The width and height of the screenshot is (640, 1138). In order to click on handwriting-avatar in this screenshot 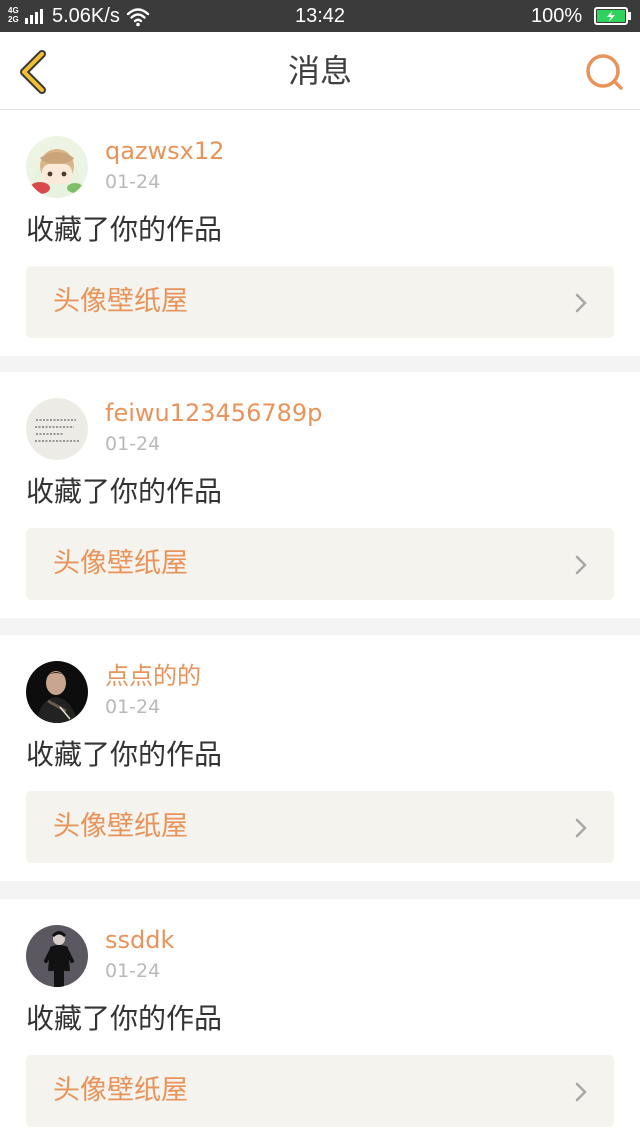, I will do `click(57, 429)`.